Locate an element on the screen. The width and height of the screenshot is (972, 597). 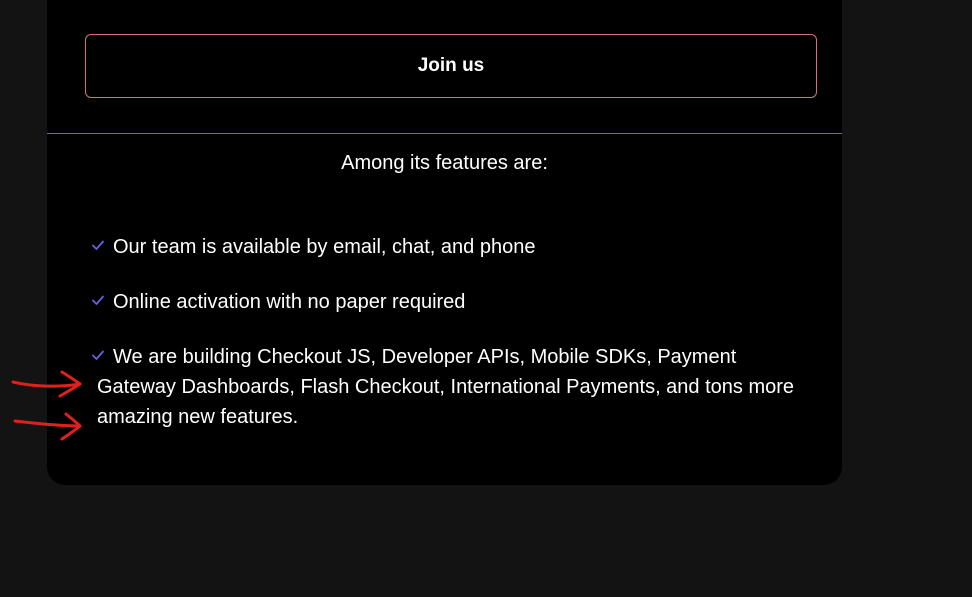
join-us-button: Join us is located at coordinates (451, 66).